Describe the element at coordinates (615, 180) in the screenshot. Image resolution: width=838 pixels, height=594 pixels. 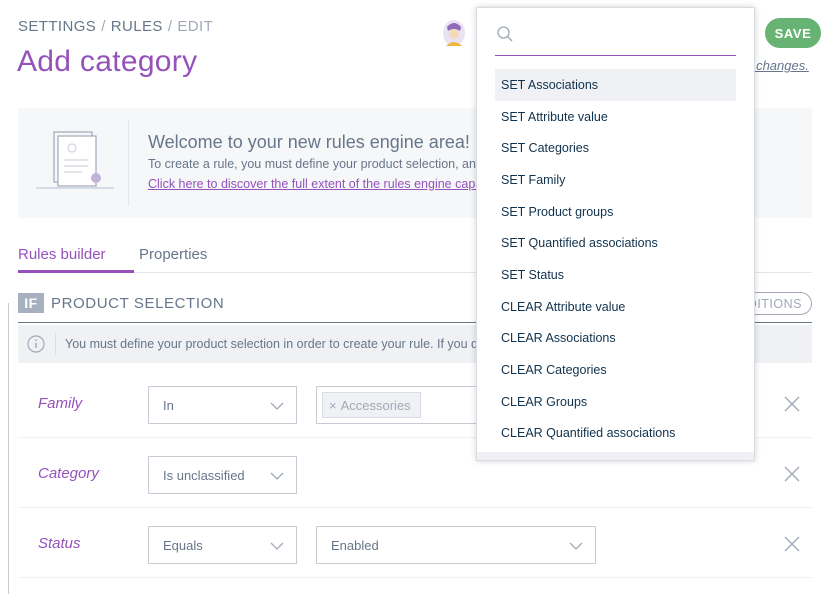
I see `dropdown-option: SET Family` at that location.